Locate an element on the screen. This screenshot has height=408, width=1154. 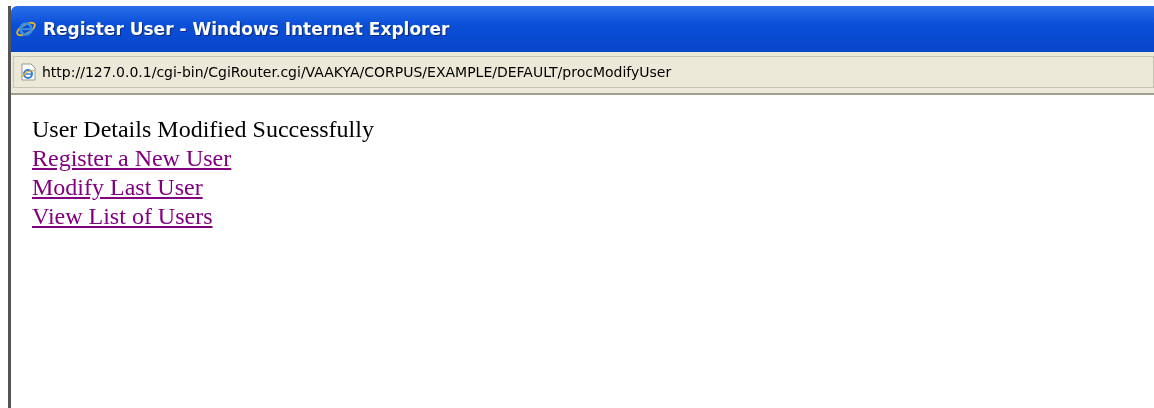
address-bar: http://127.0.0.1/cgi-bin/CgiRouter.cgi/VAAKYA/CORPUS/EXAMPLE/DEFAULT/procModifyUser is located at coordinates (583, 72).